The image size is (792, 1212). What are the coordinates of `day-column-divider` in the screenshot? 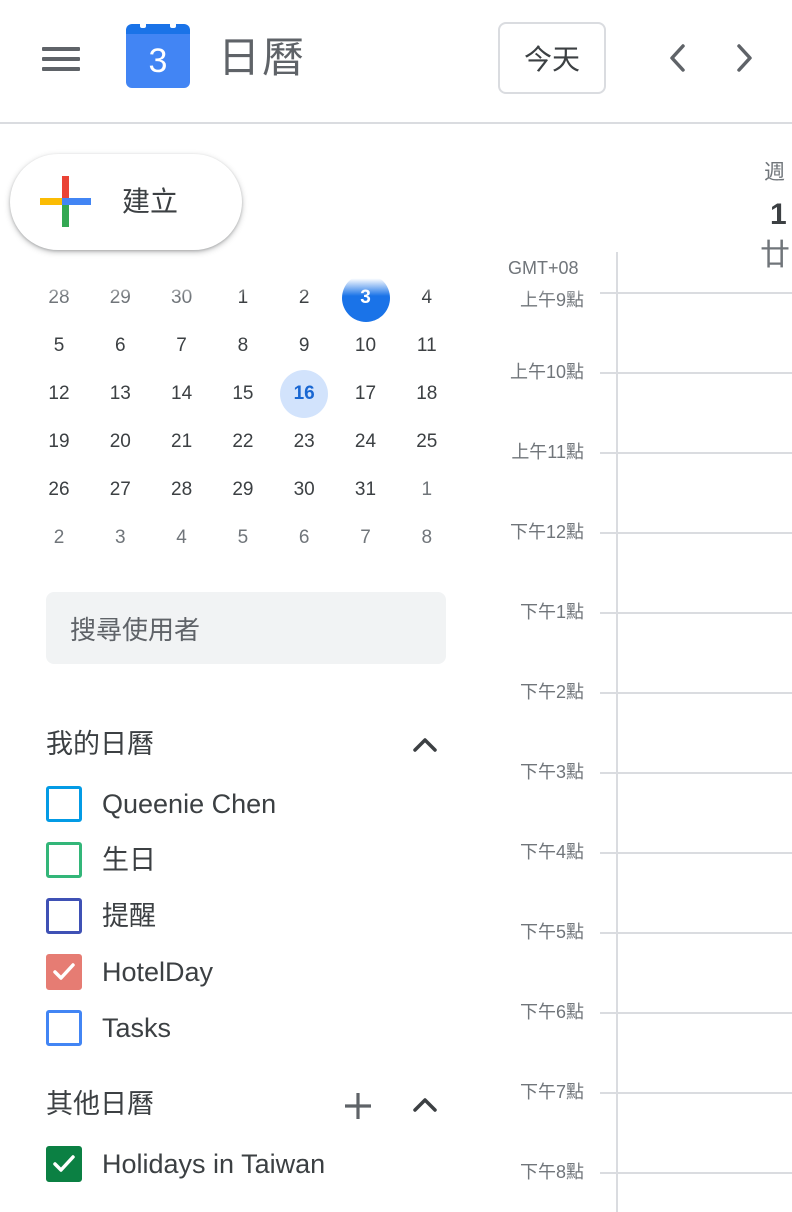 It's located at (617, 732).